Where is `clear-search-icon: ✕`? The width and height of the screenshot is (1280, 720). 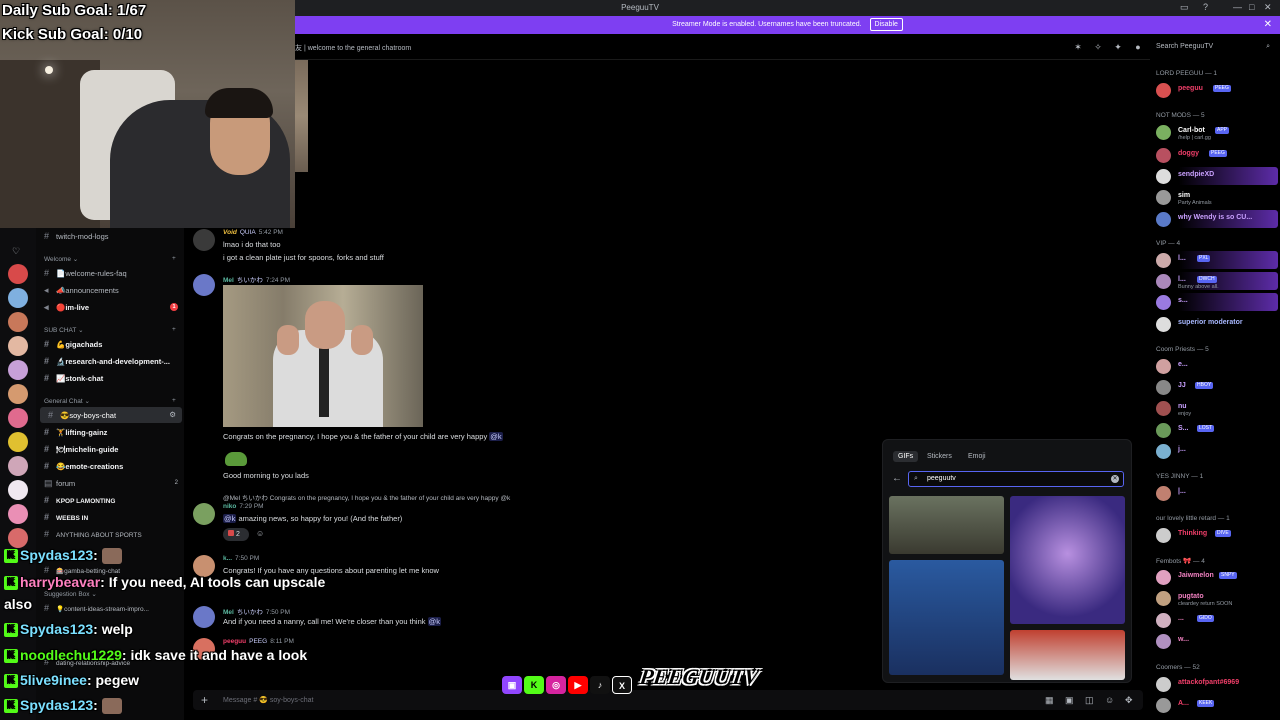 clear-search-icon: ✕ is located at coordinates (1115, 479).